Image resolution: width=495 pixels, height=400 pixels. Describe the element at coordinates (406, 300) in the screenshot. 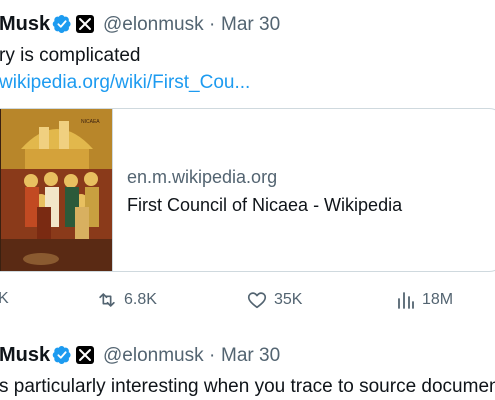

I see `views-bar-chart-icon` at that location.